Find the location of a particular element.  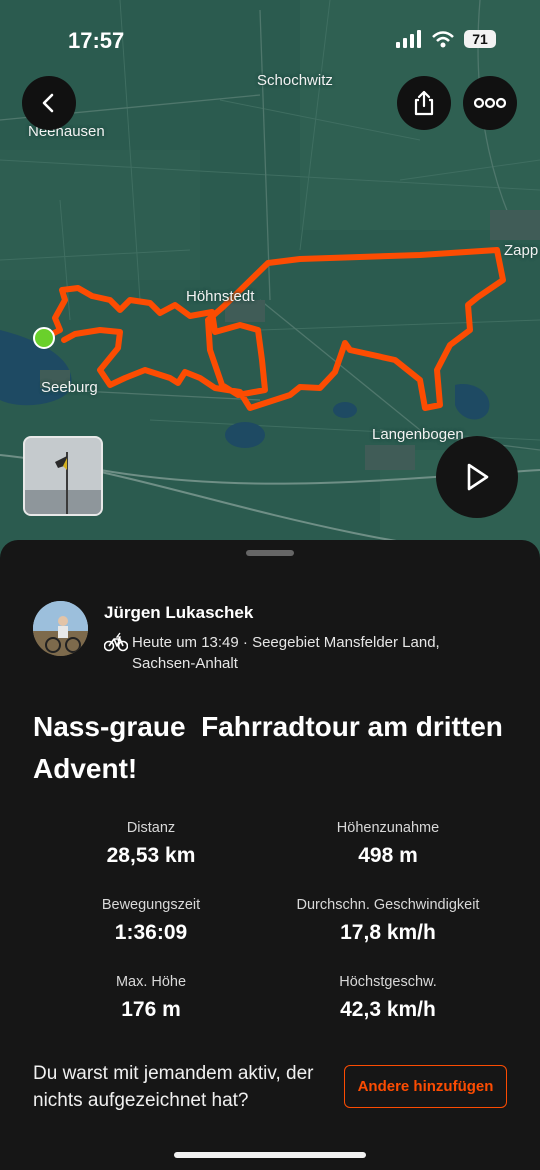

stat-value: 498 m is located at coordinates (388, 855).